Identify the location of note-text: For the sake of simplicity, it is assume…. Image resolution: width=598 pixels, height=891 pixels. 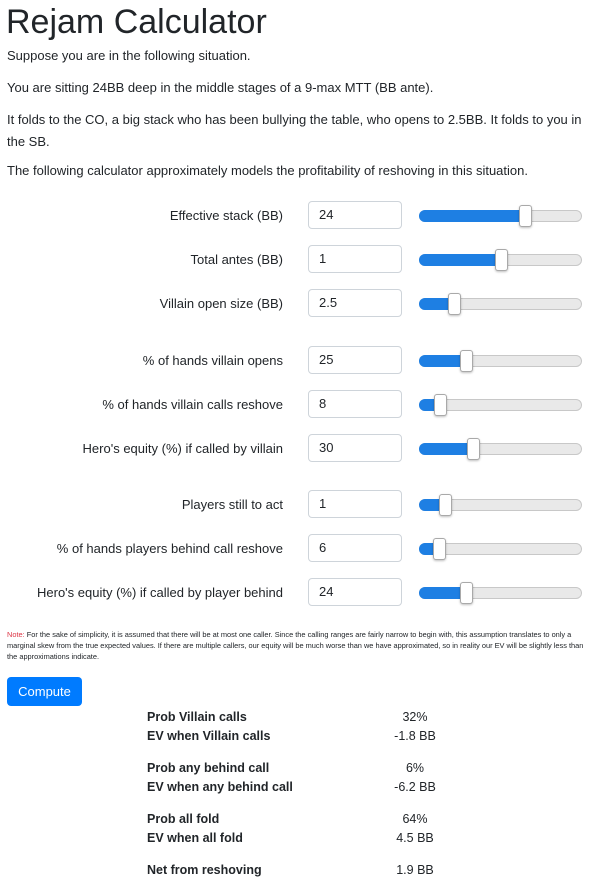
(295, 645).